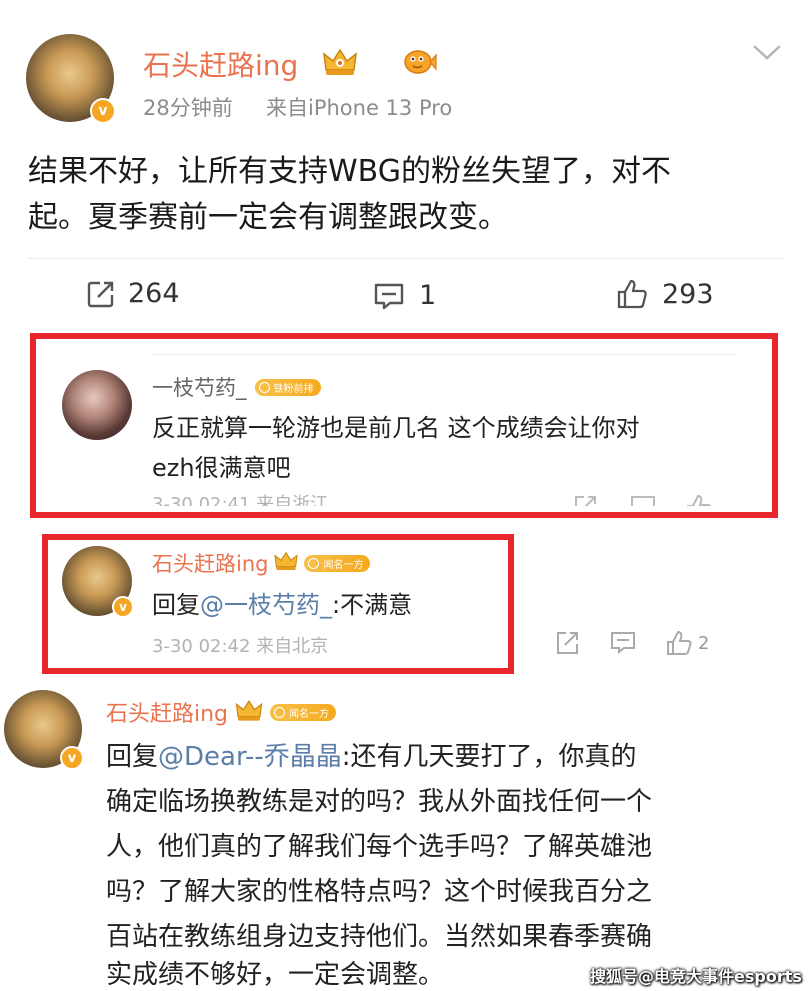  I want to click on comment-1-avatar, so click(97, 405).